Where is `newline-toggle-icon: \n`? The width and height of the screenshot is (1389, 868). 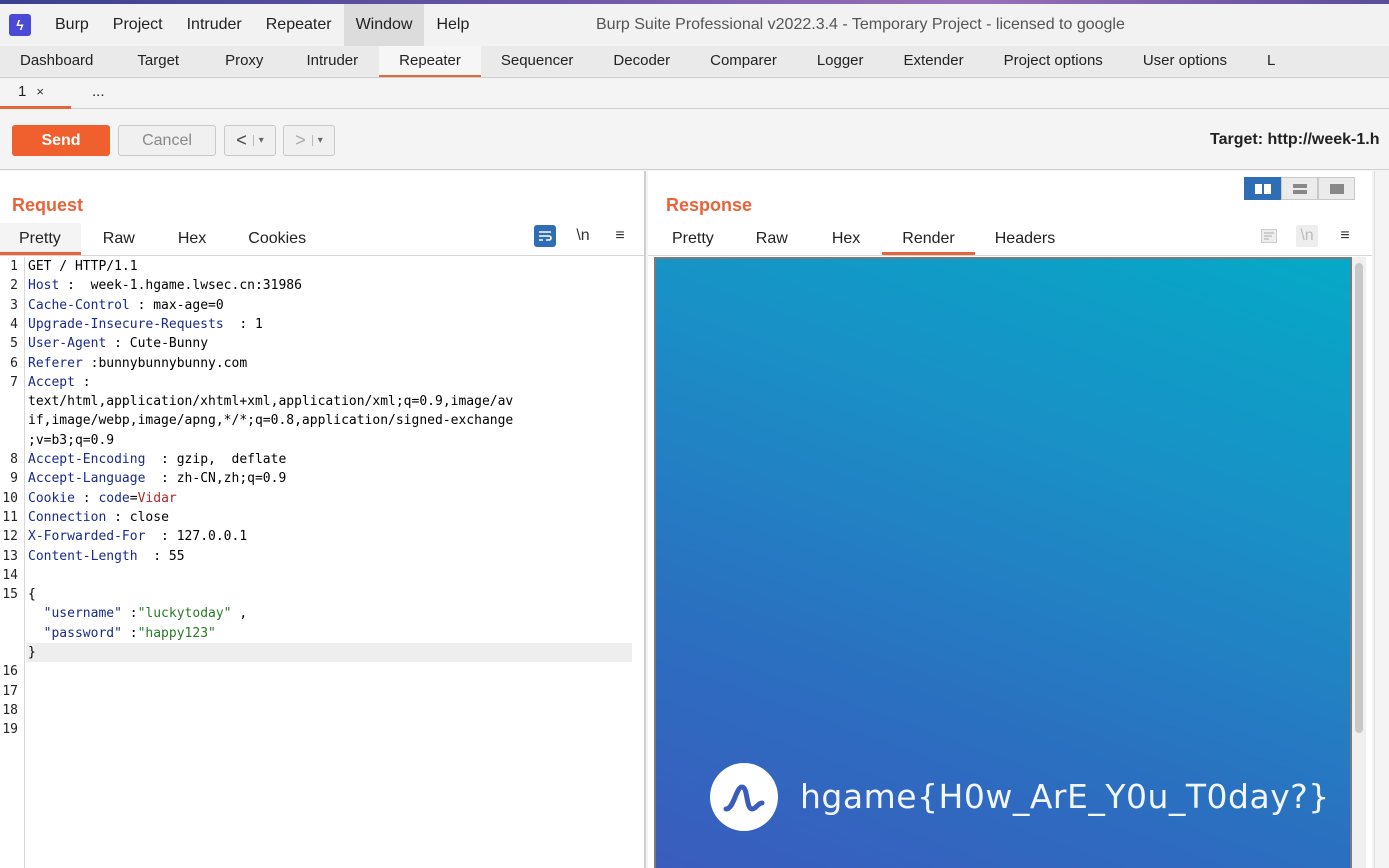
newline-toggle-icon: \n is located at coordinates (583, 236).